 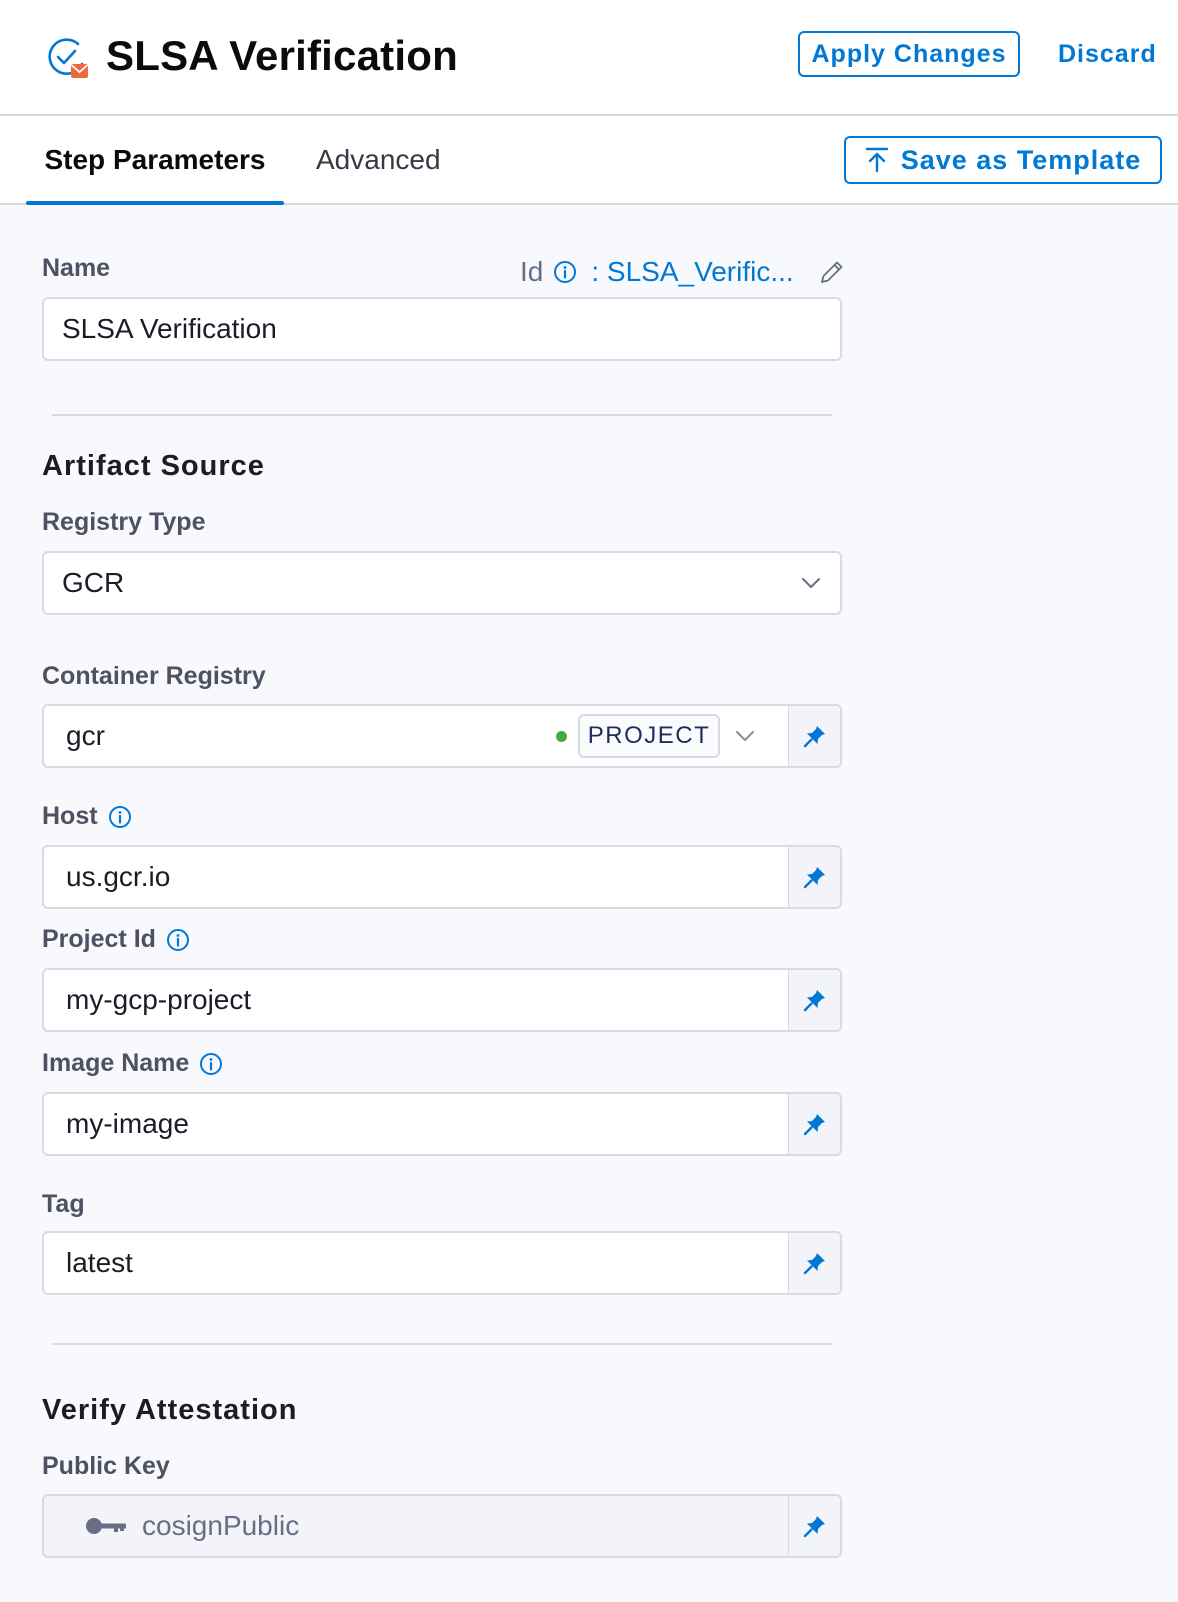 I want to click on verify-attestation-heading: Verify Attestation, so click(x=170, y=1410).